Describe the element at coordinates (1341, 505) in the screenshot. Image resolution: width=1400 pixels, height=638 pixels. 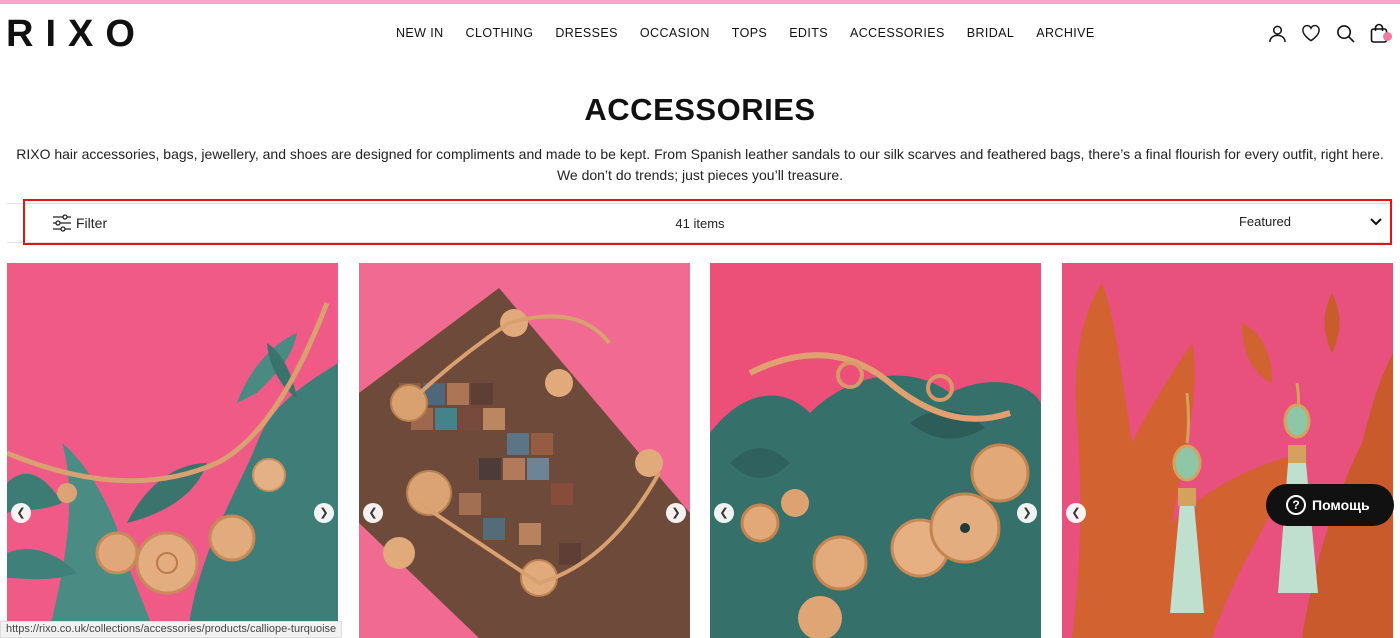
I see `help-label: Помощь` at that location.